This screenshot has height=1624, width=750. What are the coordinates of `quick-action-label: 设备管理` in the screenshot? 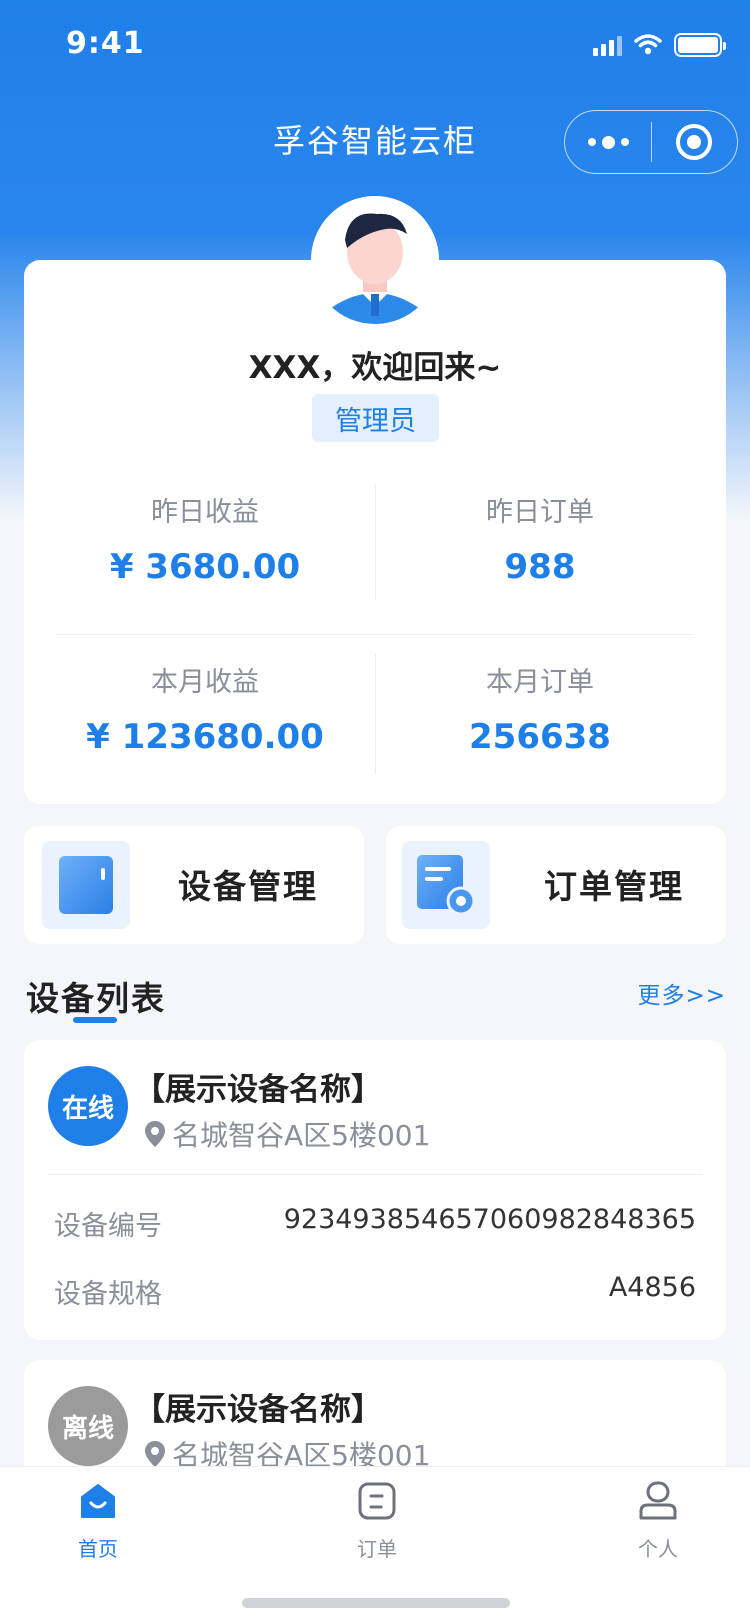 It's located at (248, 886).